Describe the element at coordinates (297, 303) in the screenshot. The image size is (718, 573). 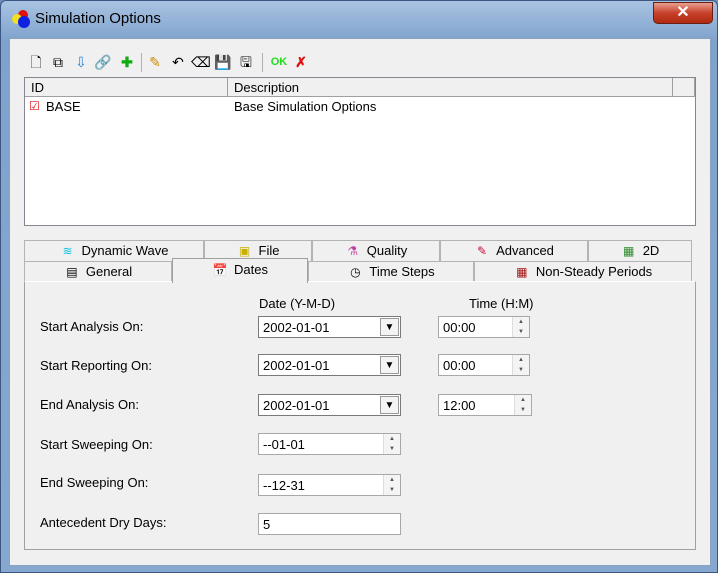
I see `date-column-header: Date (Y-M-D)` at that location.